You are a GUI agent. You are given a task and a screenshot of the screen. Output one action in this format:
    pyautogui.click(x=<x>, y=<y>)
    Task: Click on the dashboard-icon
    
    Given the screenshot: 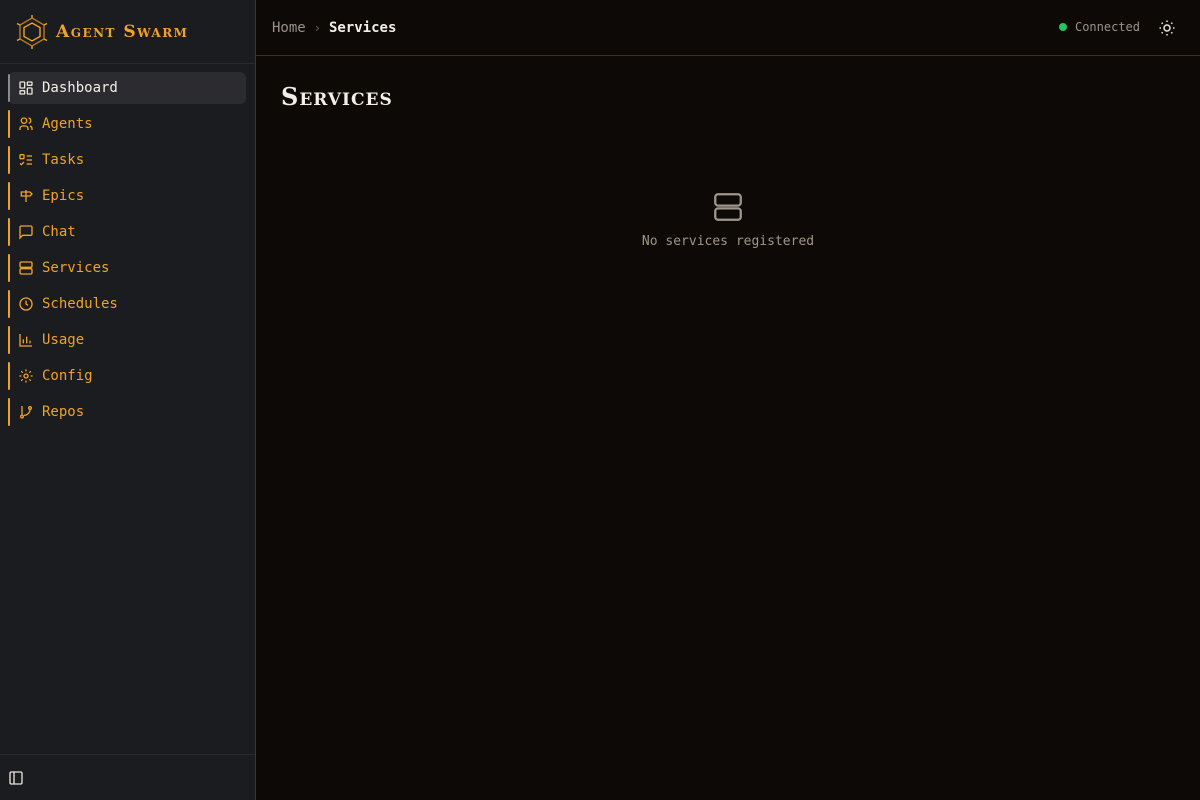 What is the action you would take?
    pyautogui.click(x=26, y=88)
    